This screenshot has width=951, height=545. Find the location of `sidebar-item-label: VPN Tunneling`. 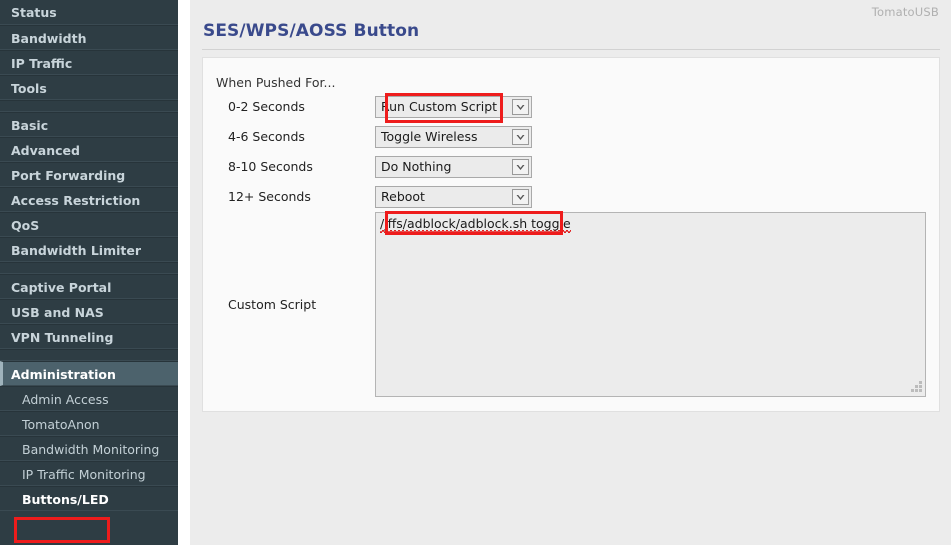

sidebar-item-label: VPN Tunneling is located at coordinates (62, 337).